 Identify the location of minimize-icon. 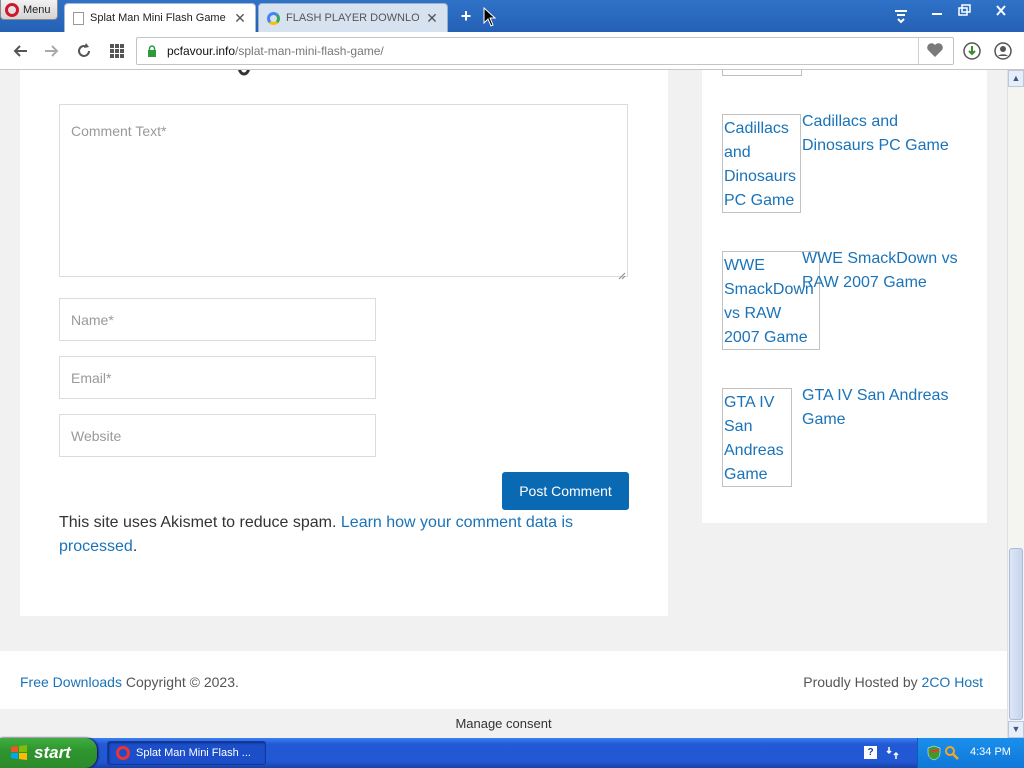
(937, 11).